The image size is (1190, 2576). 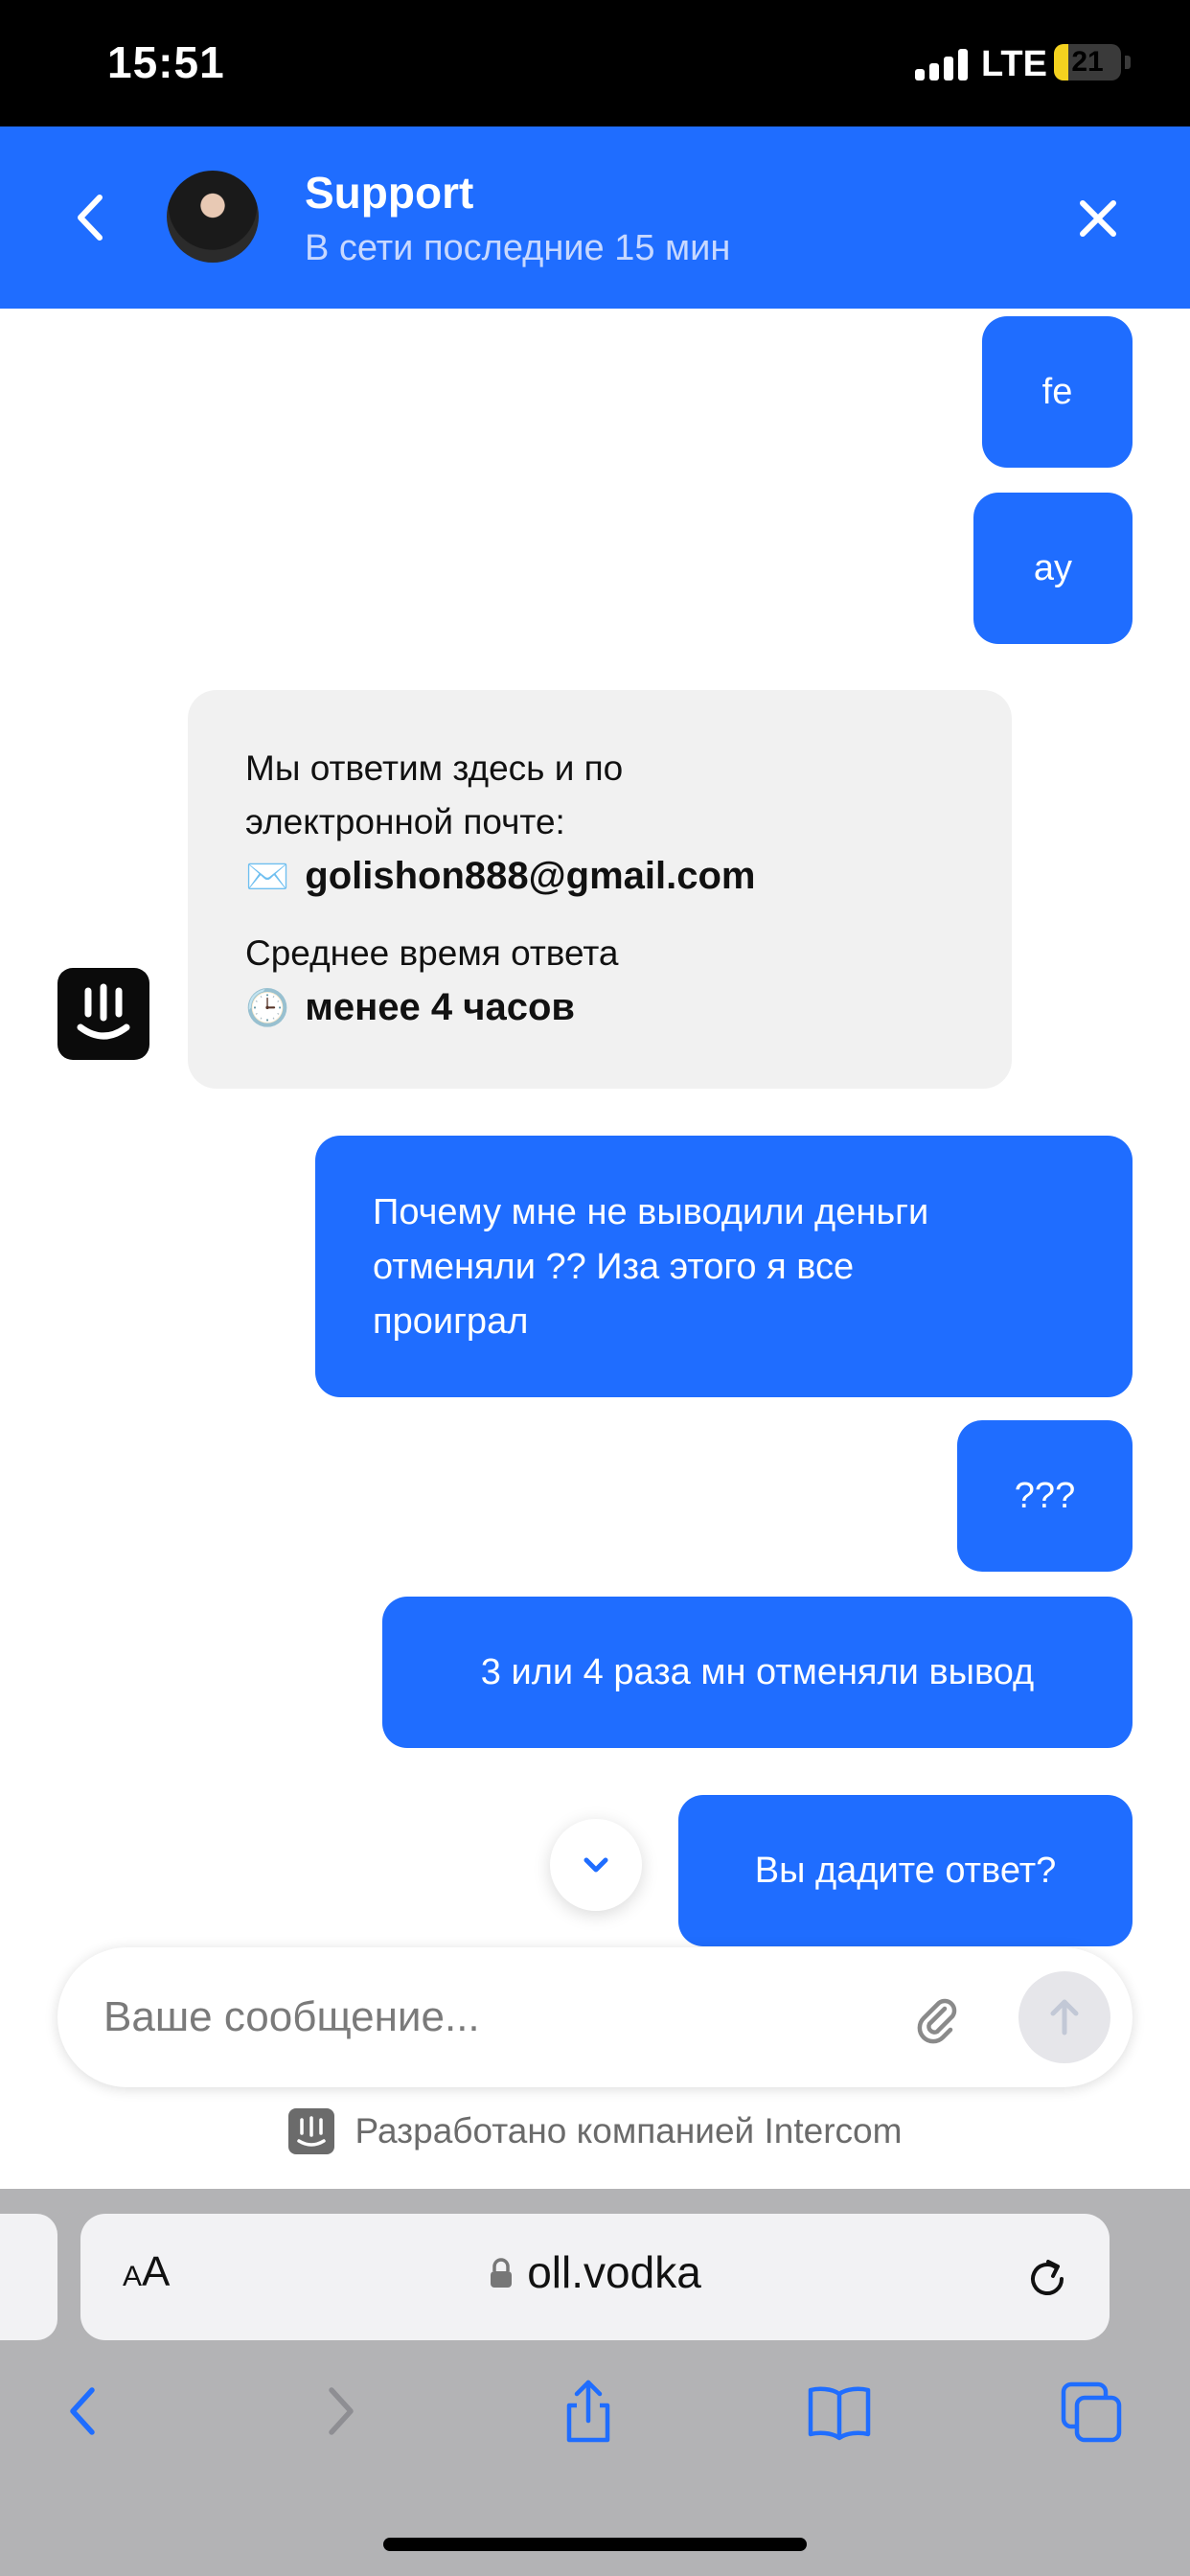 I want to click on attach-button, so click(x=936, y=2018).